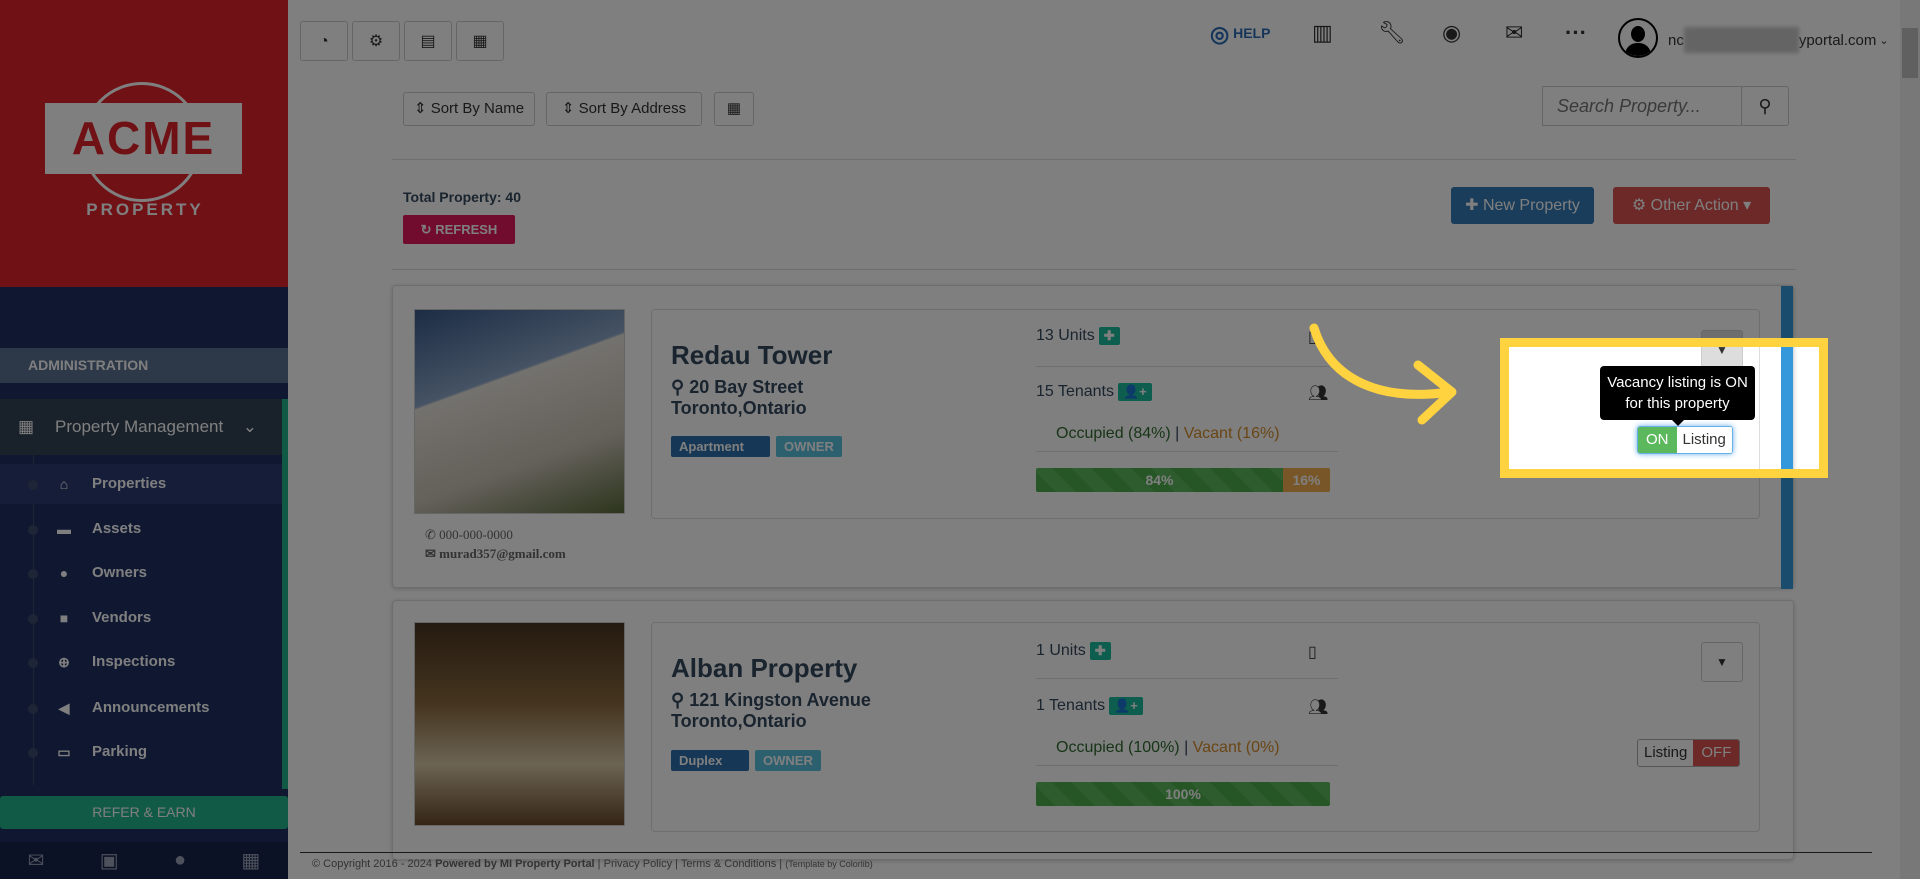 The width and height of the screenshot is (1920, 879). Describe the element at coordinates (141, 752) in the screenshot. I see `sidebar-item-parking: ▭ Parking` at that location.